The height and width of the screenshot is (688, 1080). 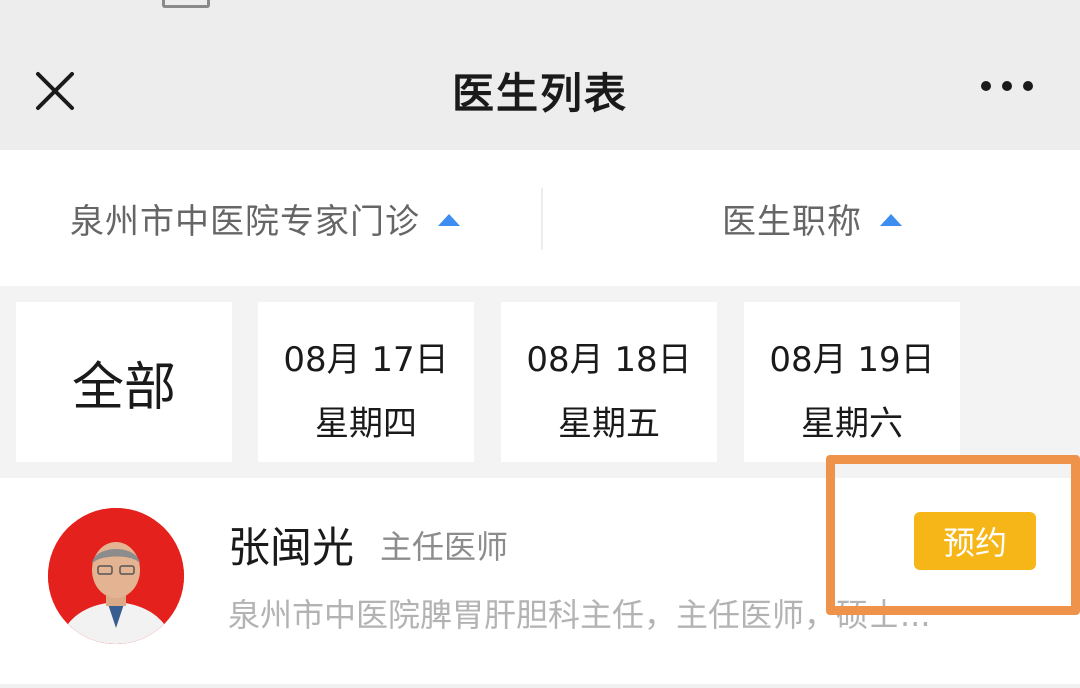 What do you see at coordinates (539, 93) in the screenshot?
I see `page-title: 医生列表` at bounding box center [539, 93].